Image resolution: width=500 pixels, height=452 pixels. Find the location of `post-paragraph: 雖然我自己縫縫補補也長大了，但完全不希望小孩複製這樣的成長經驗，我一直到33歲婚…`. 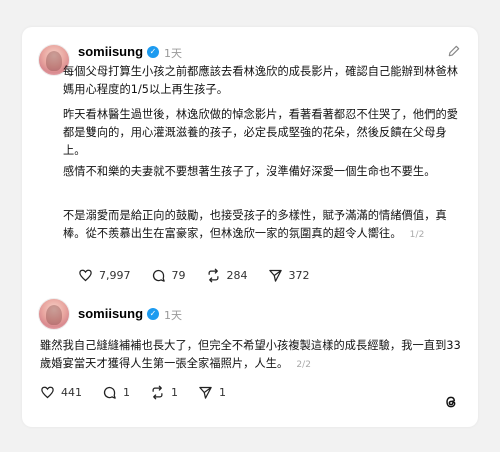

post-paragraph: 雖然我自己縫縫補補也長大了，但完全不希望小孩複製這樣的成長經驗，我一直到33歲婚… is located at coordinates (252, 355).